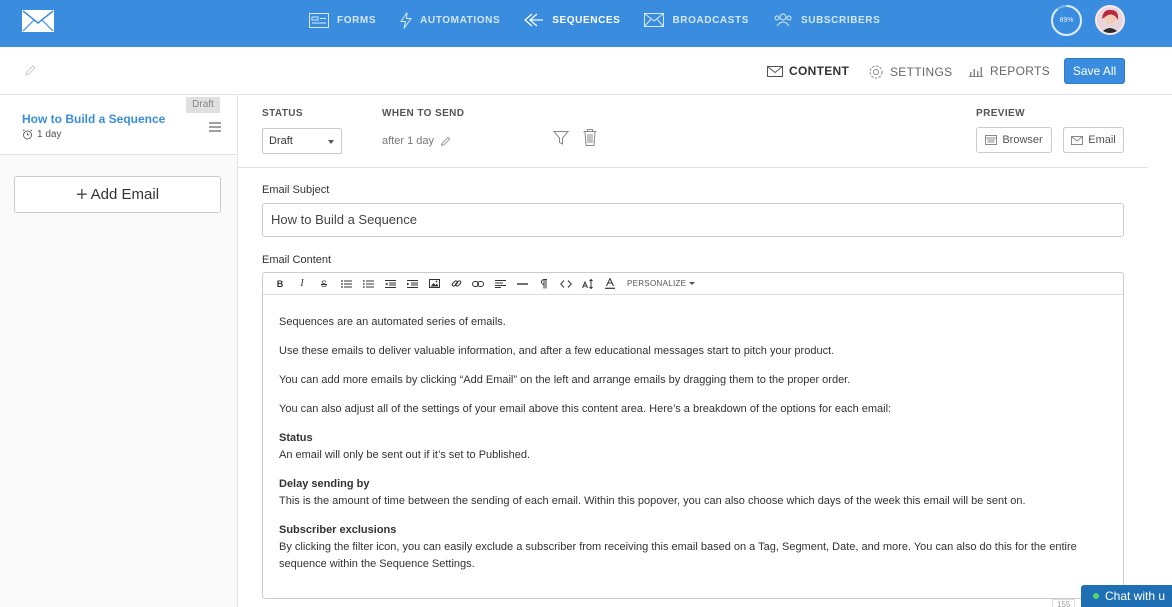 The height and width of the screenshot is (607, 1172). Describe the element at coordinates (1000, 113) in the screenshot. I see `preview-label: PREVIEW` at that location.